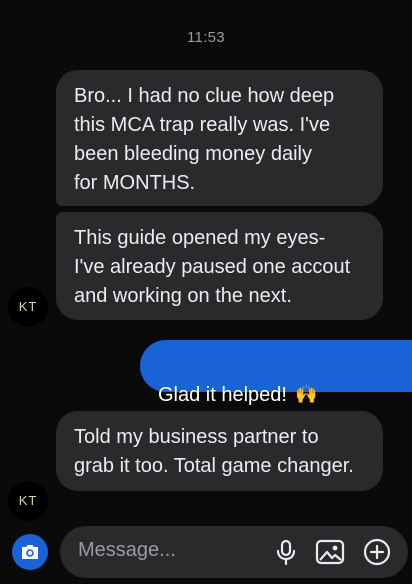 This screenshot has height=584, width=412. Describe the element at coordinates (276, 373) in the screenshot. I see `message-bubble-outgoing: Glad it helped! 🙌` at that location.